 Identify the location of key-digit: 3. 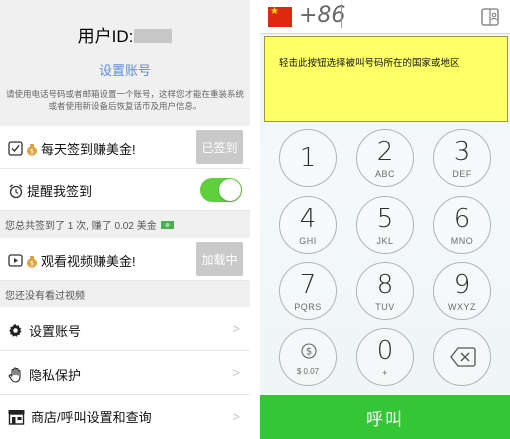
(462, 152).